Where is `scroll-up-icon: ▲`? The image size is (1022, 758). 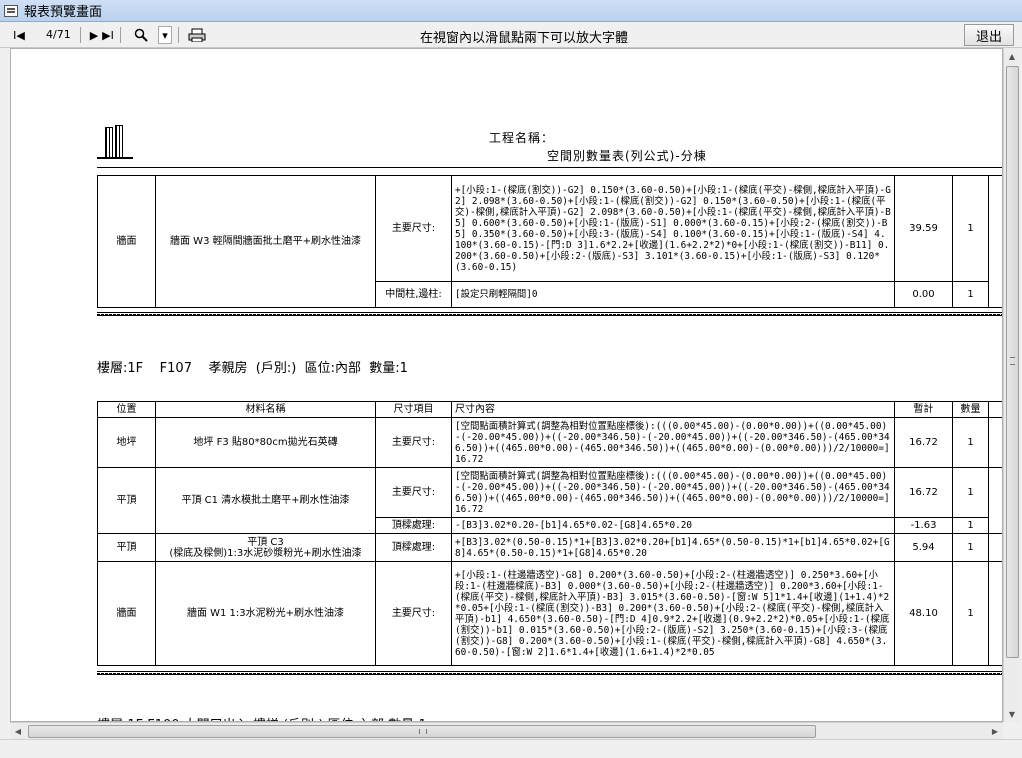
scroll-up-icon: ▲ is located at coordinates (1012, 56).